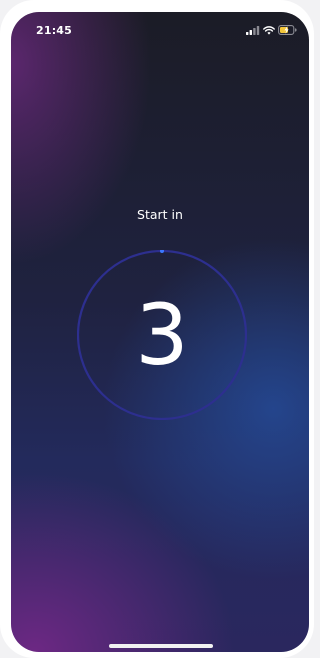 The width and height of the screenshot is (320, 658). What do you see at coordinates (54, 30) in the screenshot?
I see `status-time: 21:45` at bounding box center [54, 30].